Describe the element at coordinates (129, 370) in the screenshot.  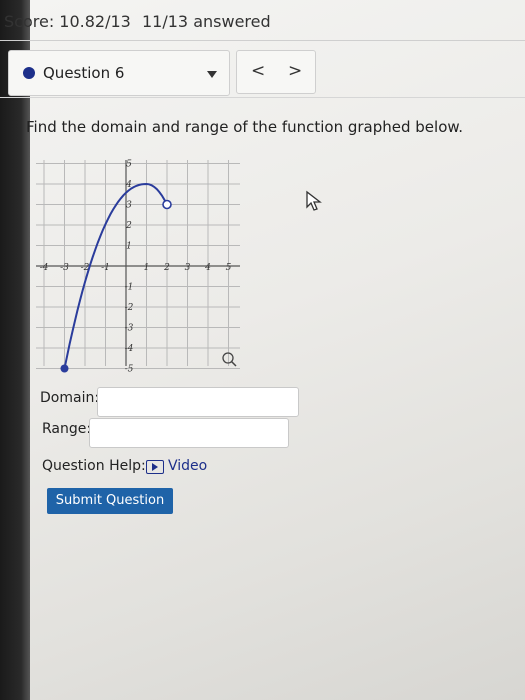
I see `y-tick-label: -5` at that location.